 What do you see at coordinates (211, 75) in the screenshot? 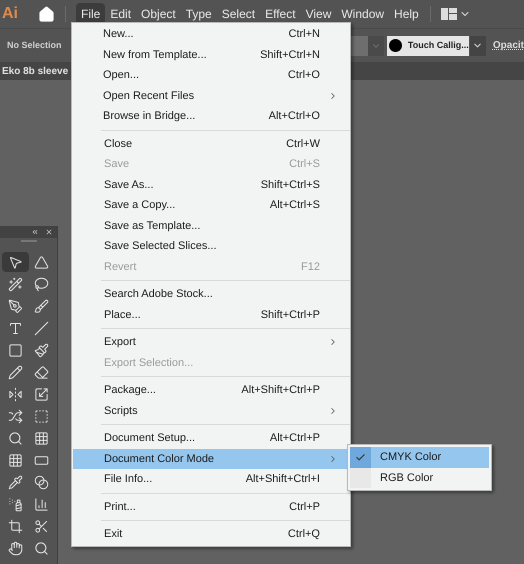
I see `menu-entry: Open... Ctrl+O` at bounding box center [211, 75].